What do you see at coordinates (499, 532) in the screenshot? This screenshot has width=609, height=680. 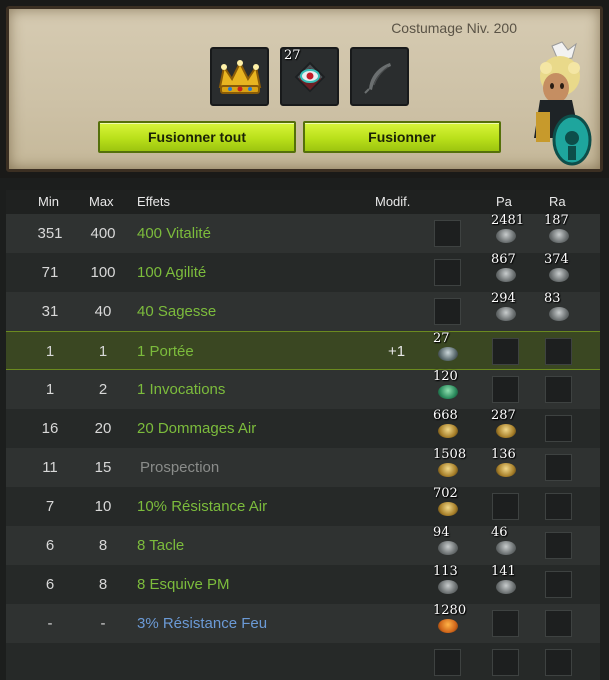 I see `rune-count: 46` at bounding box center [499, 532].